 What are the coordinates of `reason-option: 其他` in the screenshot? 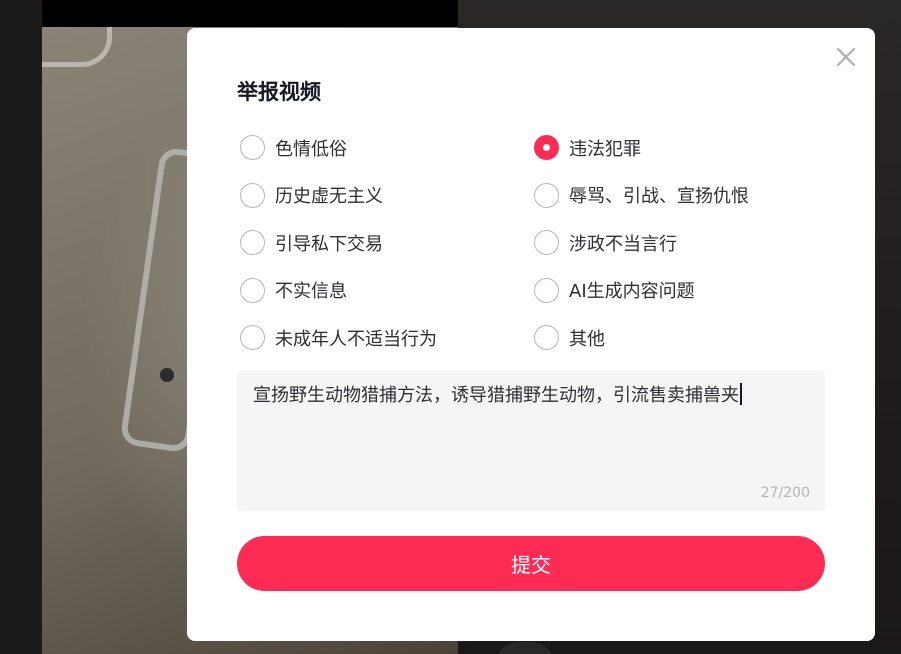 It's located at (681, 338).